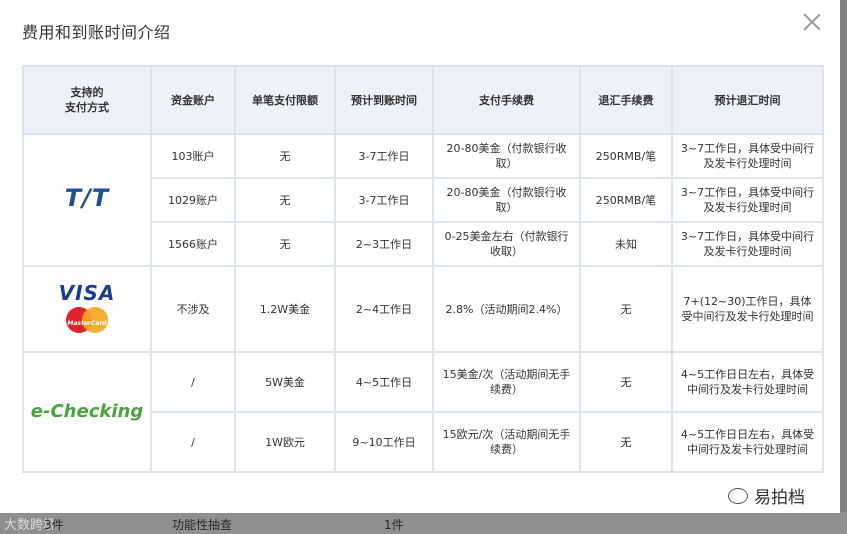  What do you see at coordinates (54, 525) in the screenshot?
I see `bg-cell-qty: 3件` at bounding box center [54, 525].